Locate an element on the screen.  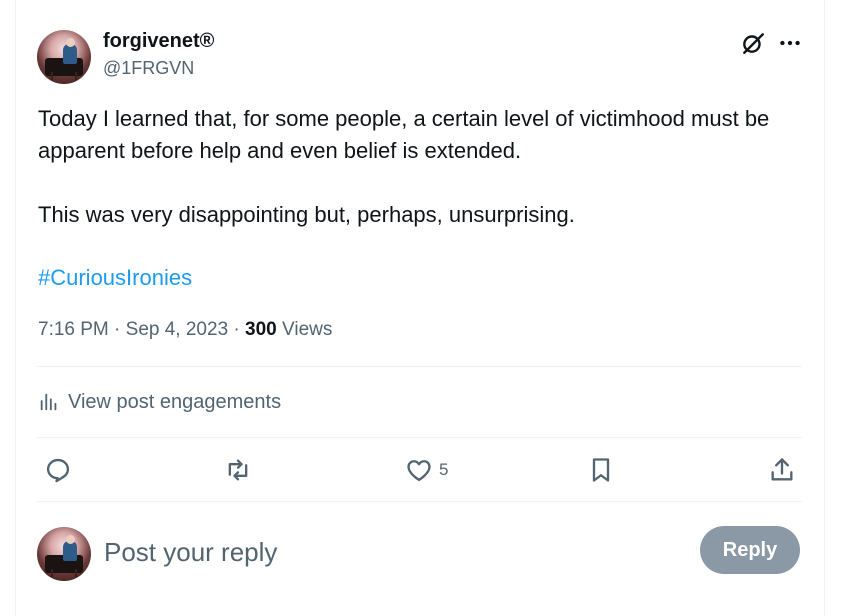
tweet-meta: 7:16 PM · Sep 4, 2023 · 300 Views is located at coordinates (185, 329).